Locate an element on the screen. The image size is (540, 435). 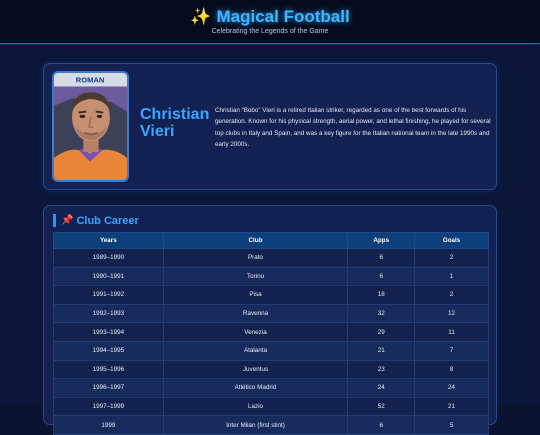
table-row: 1995–1996 Juventus 23 8 is located at coordinates (271, 369).